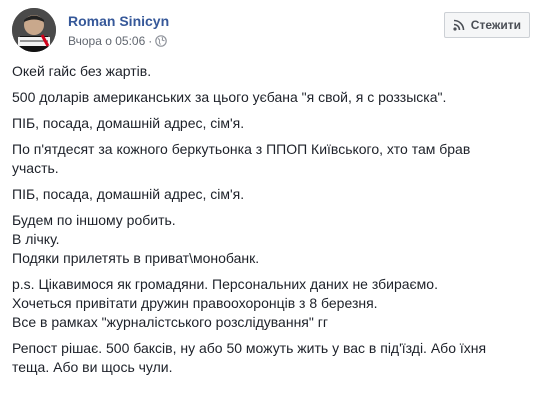  Describe the element at coordinates (128, 194) in the screenshot. I see `paragraph-5: ПІБ, посада, домашній адрес, сім'я.` at that location.